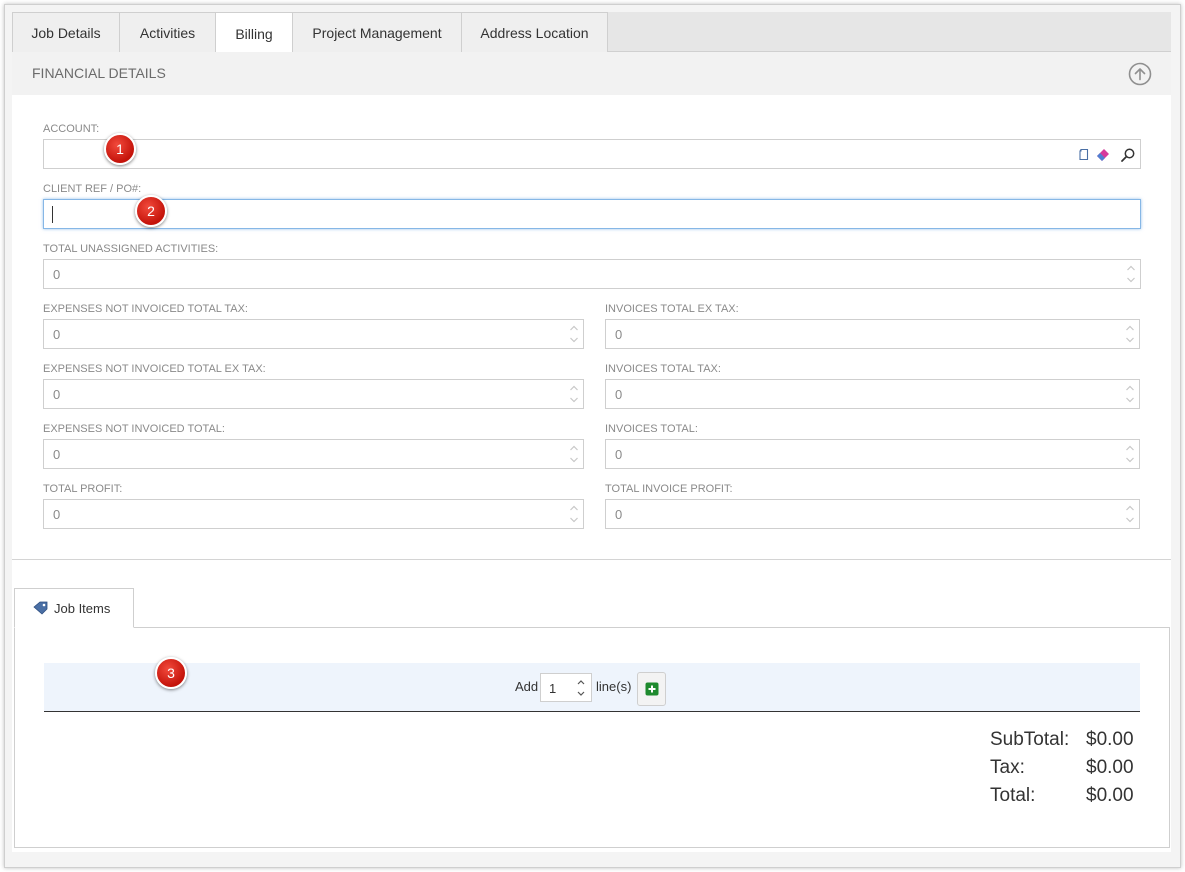 This screenshot has height=872, width=1185. Describe the element at coordinates (1110, 767) in the screenshot. I see `tax-value: $0.00` at that location.